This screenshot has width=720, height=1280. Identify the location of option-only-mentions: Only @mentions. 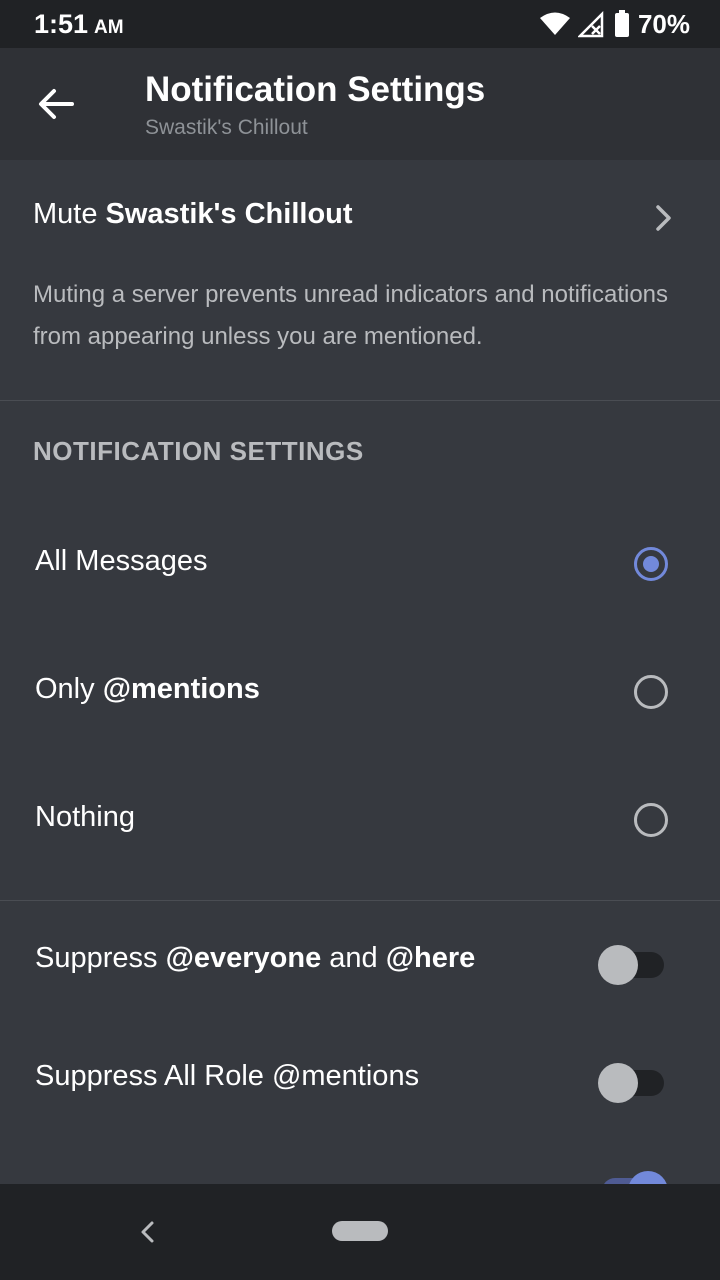
(360, 695).